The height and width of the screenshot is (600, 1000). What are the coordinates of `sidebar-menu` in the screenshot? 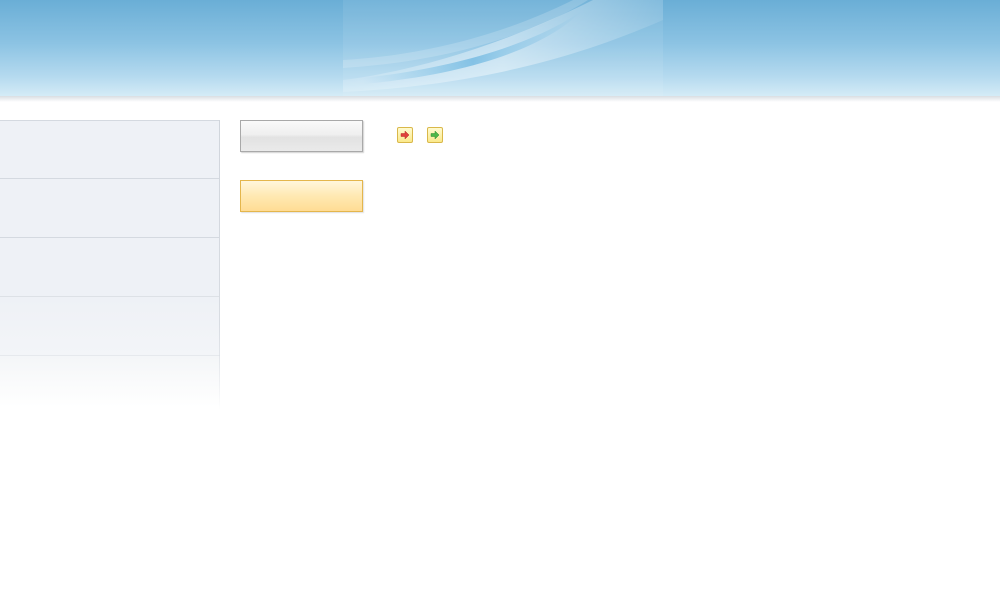 It's located at (110, 265).